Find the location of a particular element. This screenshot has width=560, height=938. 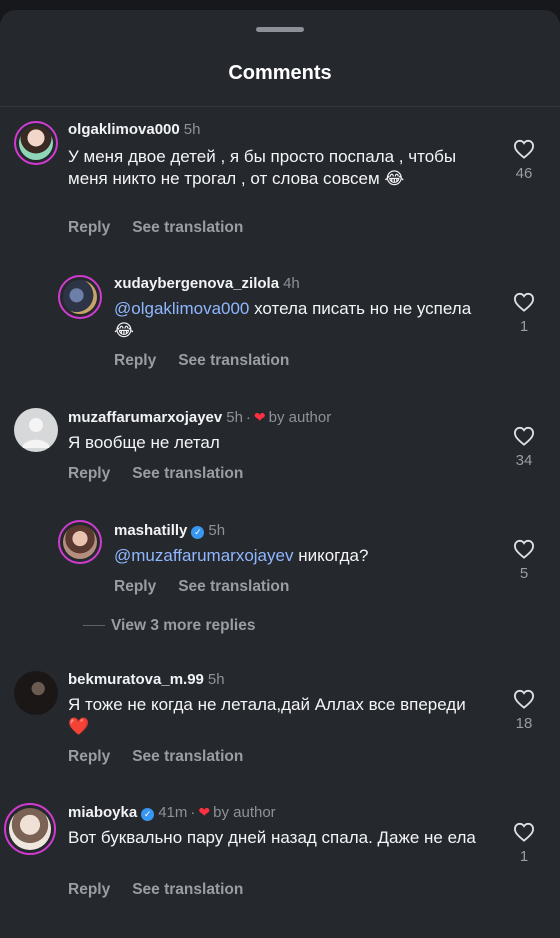

like-count: 46 is located at coordinates (524, 173).